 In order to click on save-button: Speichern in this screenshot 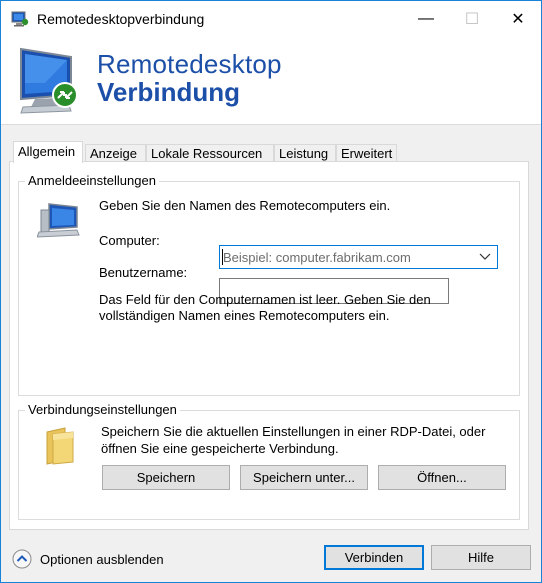, I will do `click(166, 477)`.